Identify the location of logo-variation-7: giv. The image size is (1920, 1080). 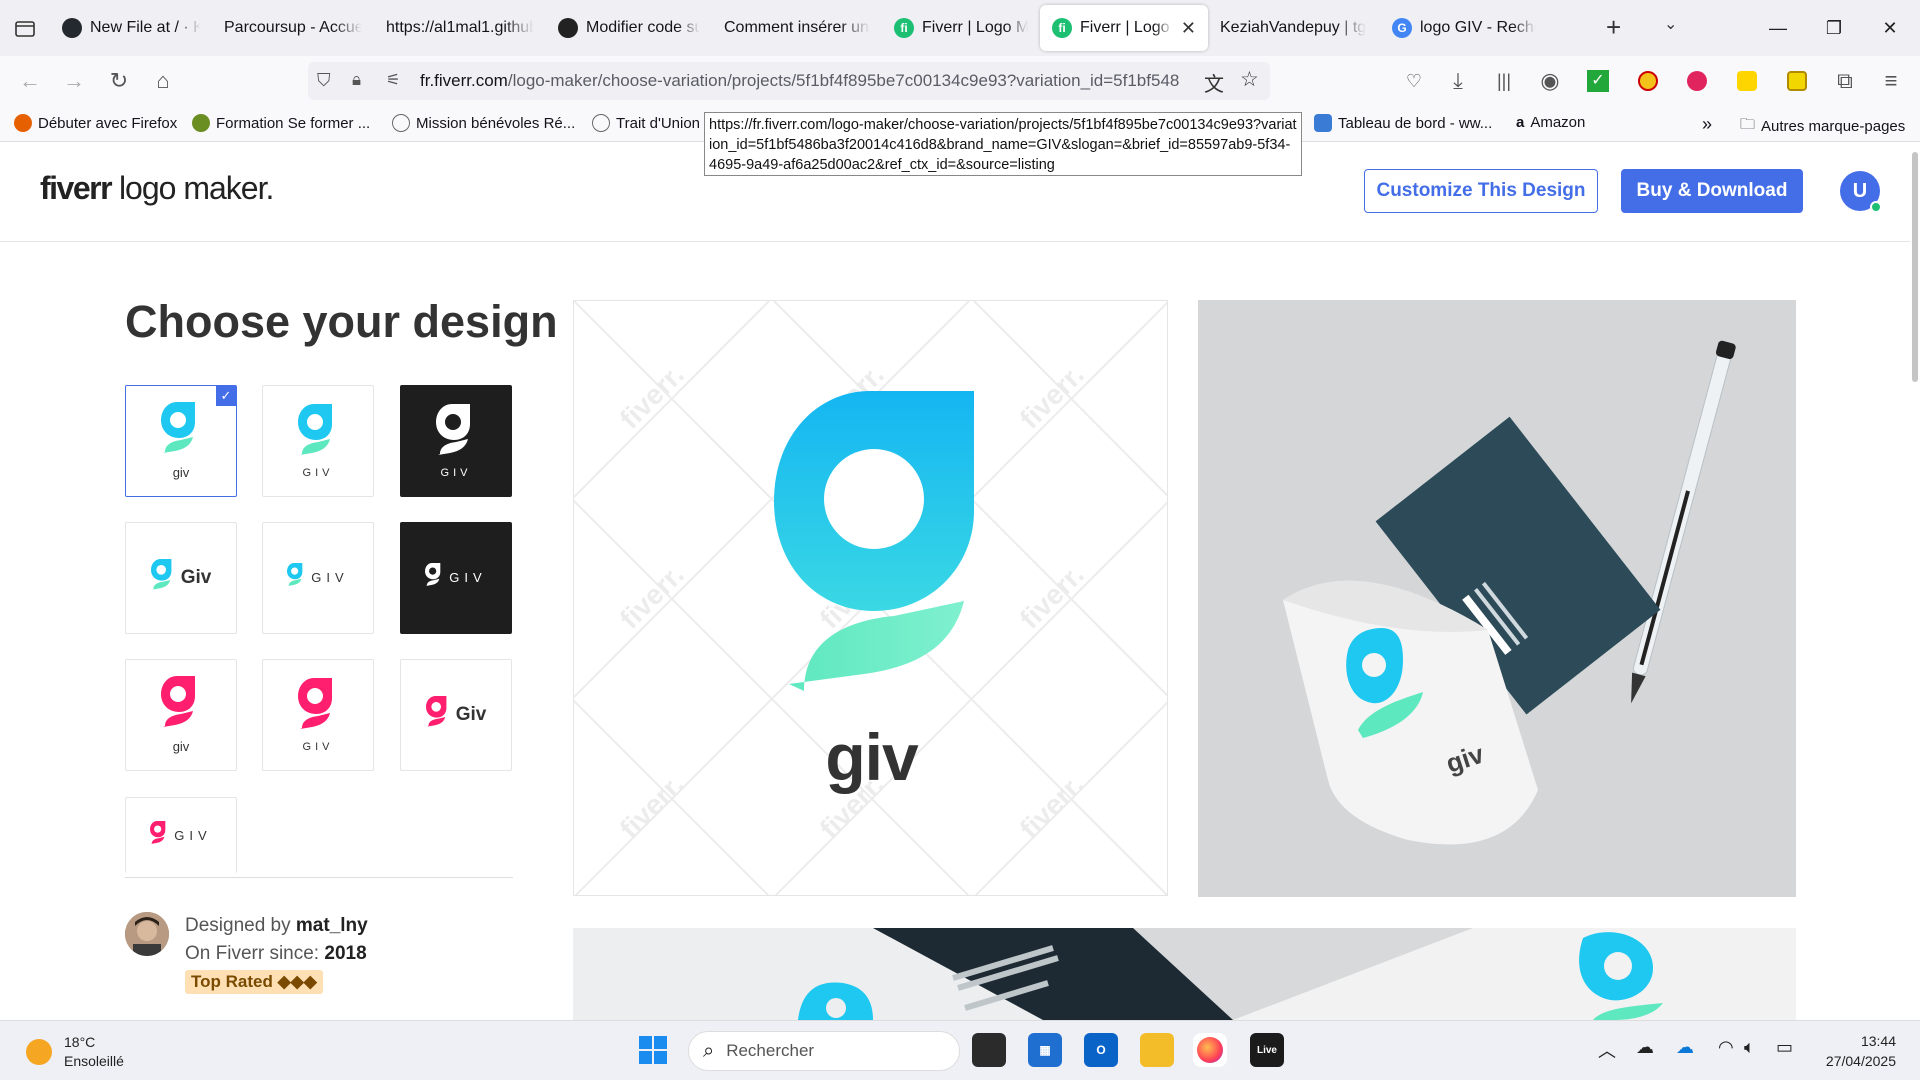
(181, 715).